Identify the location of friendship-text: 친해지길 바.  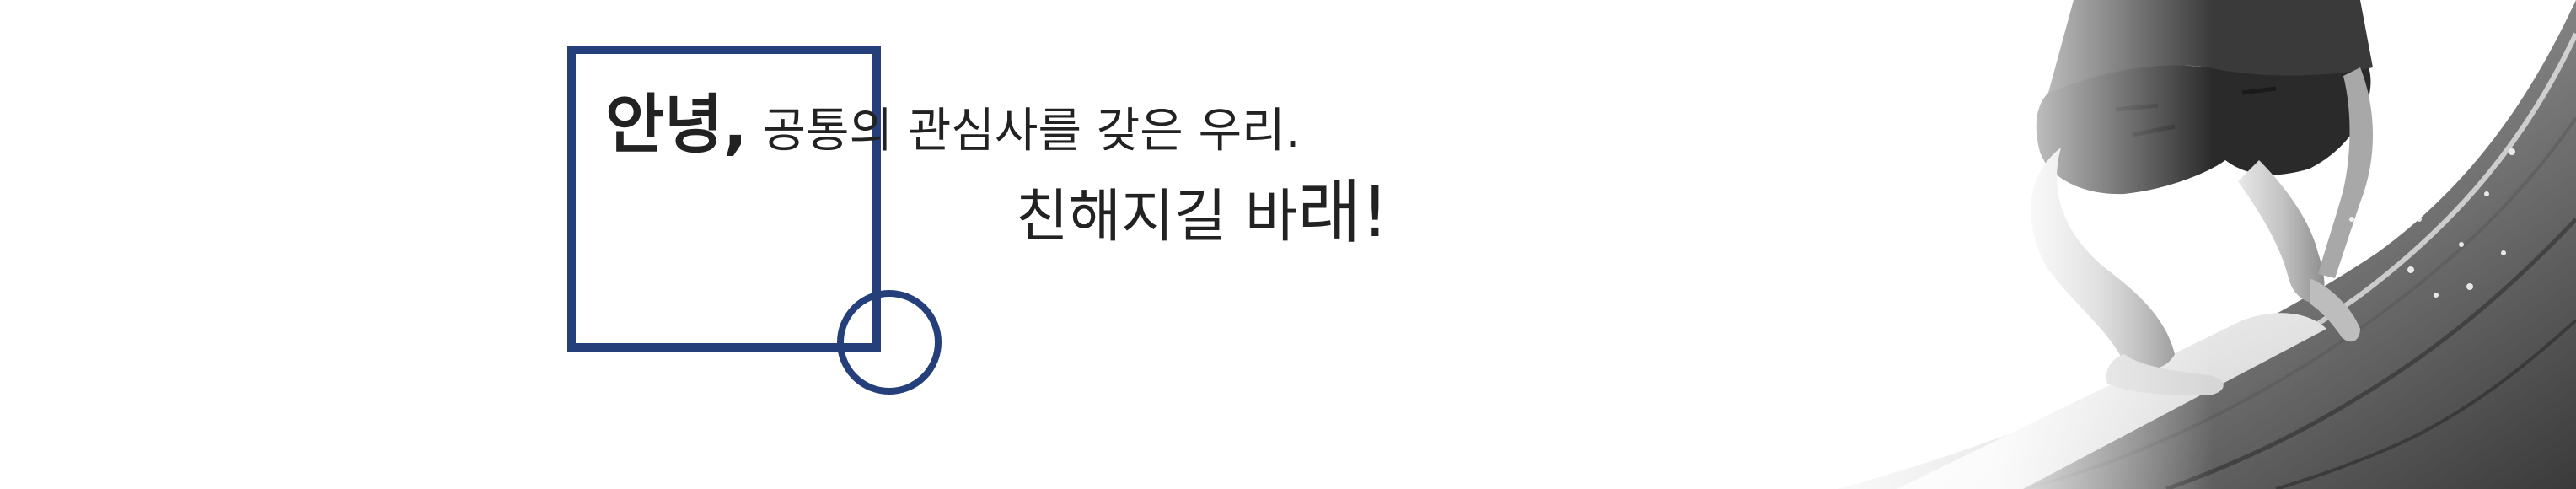
(1157, 217).